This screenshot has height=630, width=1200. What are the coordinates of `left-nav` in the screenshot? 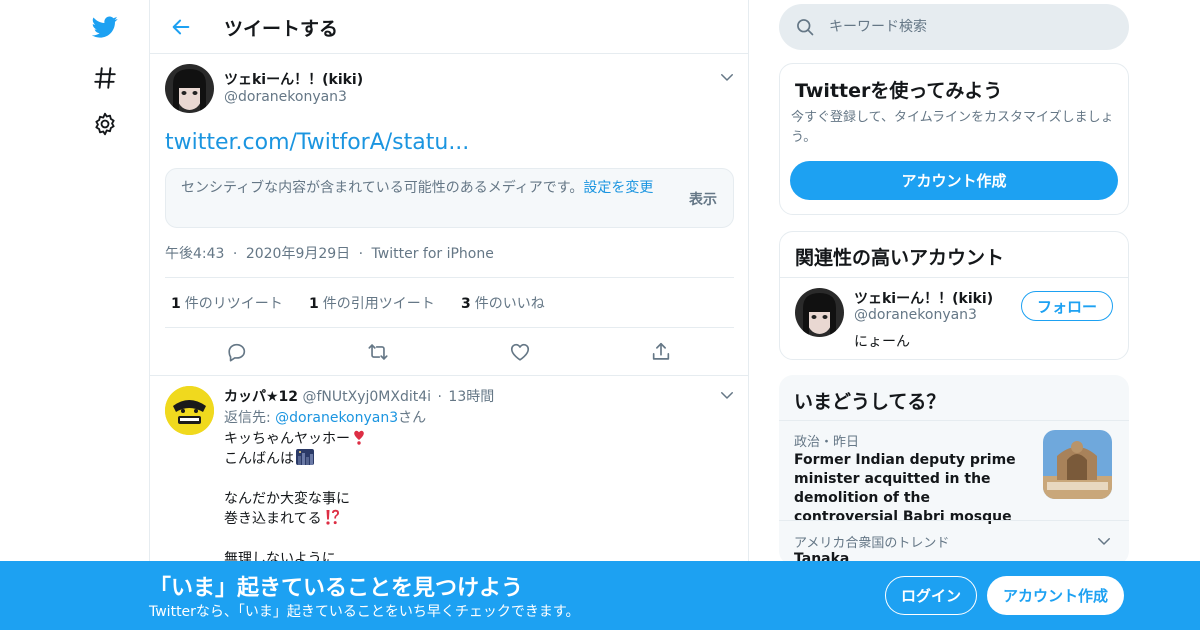 It's located at (75, 315).